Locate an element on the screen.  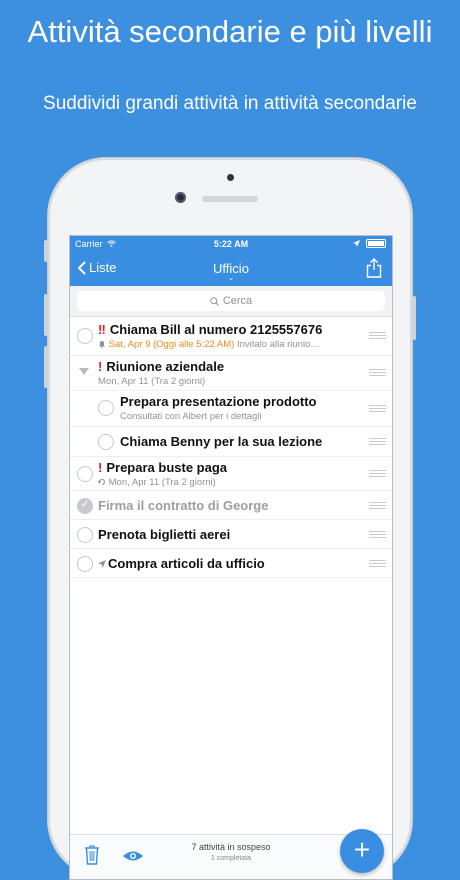
repeat-icon is located at coordinates (101, 482).